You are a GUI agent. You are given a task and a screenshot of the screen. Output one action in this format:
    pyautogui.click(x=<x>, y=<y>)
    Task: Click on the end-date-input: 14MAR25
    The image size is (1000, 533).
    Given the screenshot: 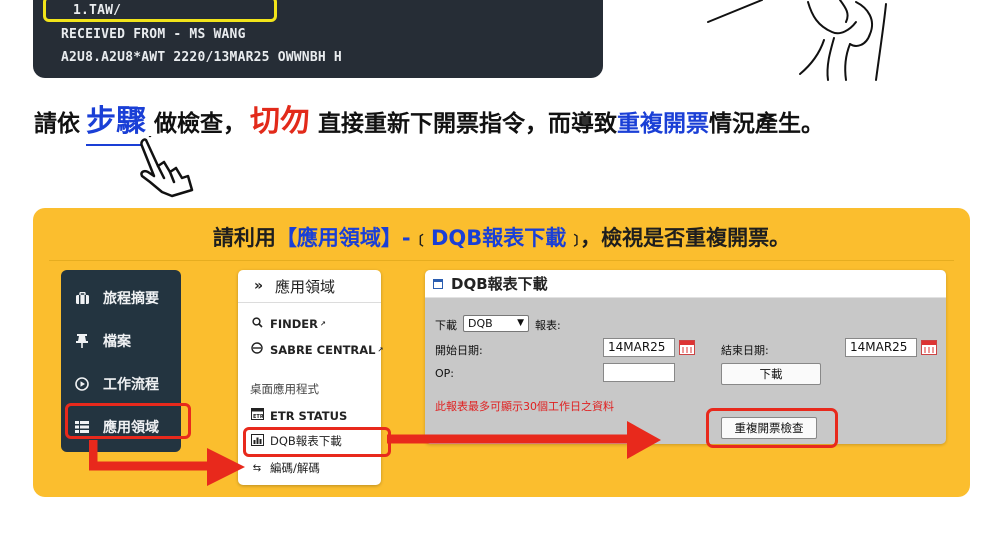 What is the action you would take?
    pyautogui.click(x=881, y=347)
    